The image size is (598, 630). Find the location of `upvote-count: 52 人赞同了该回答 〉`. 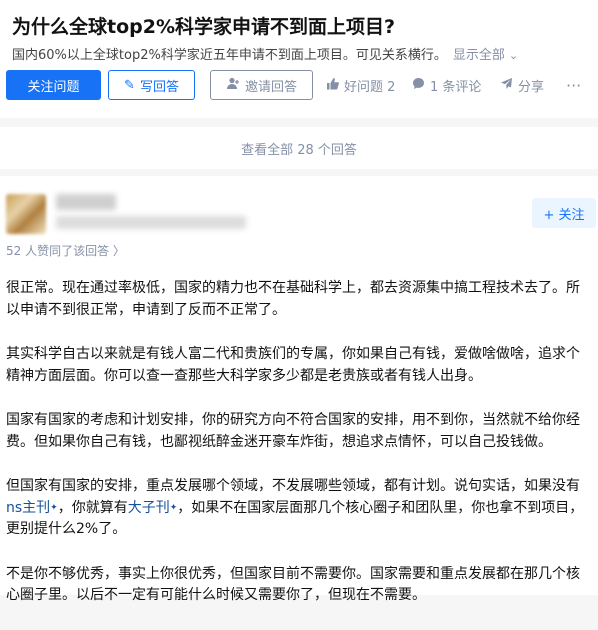

upvote-count: 52 人赞同了该回答 〉 is located at coordinates (65, 250).